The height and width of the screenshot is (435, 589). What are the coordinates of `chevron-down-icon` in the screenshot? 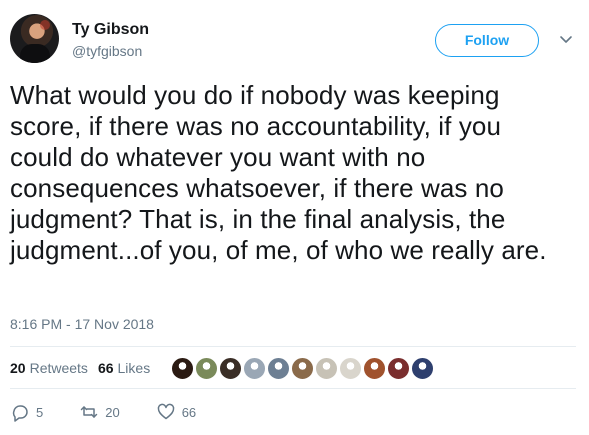 It's located at (566, 39).